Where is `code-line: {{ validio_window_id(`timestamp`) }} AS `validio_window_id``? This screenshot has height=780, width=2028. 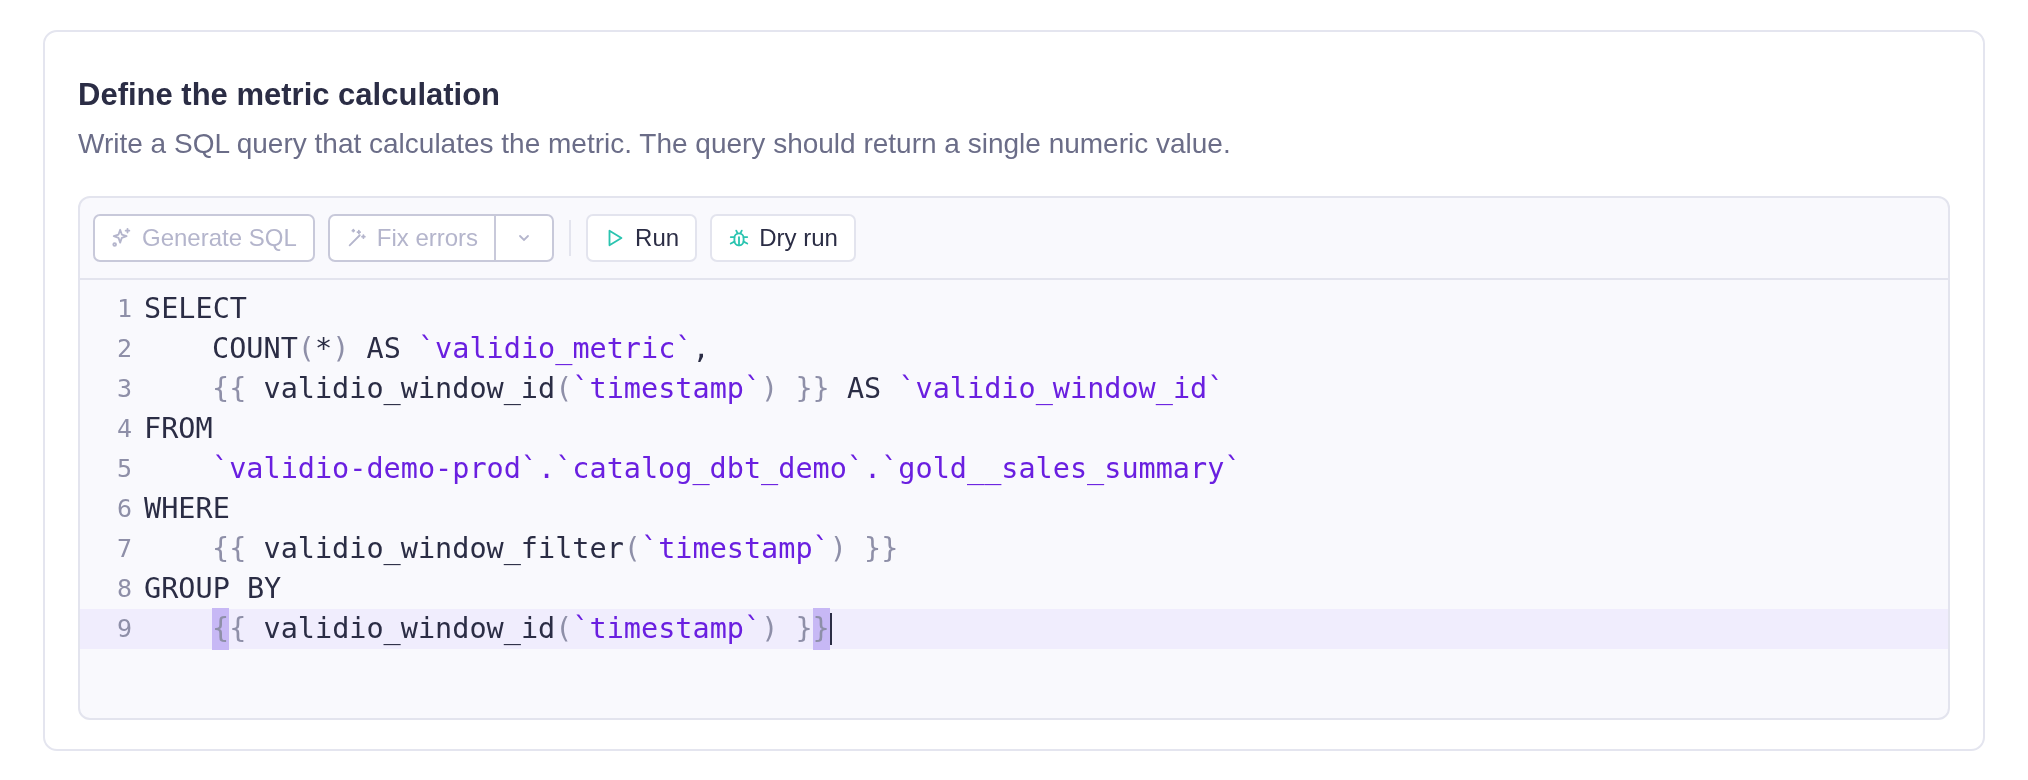
code-line: {{ validio_window_id(`timestamp`) }} AS `validio_window_id` is located at coordinates (718, 388).